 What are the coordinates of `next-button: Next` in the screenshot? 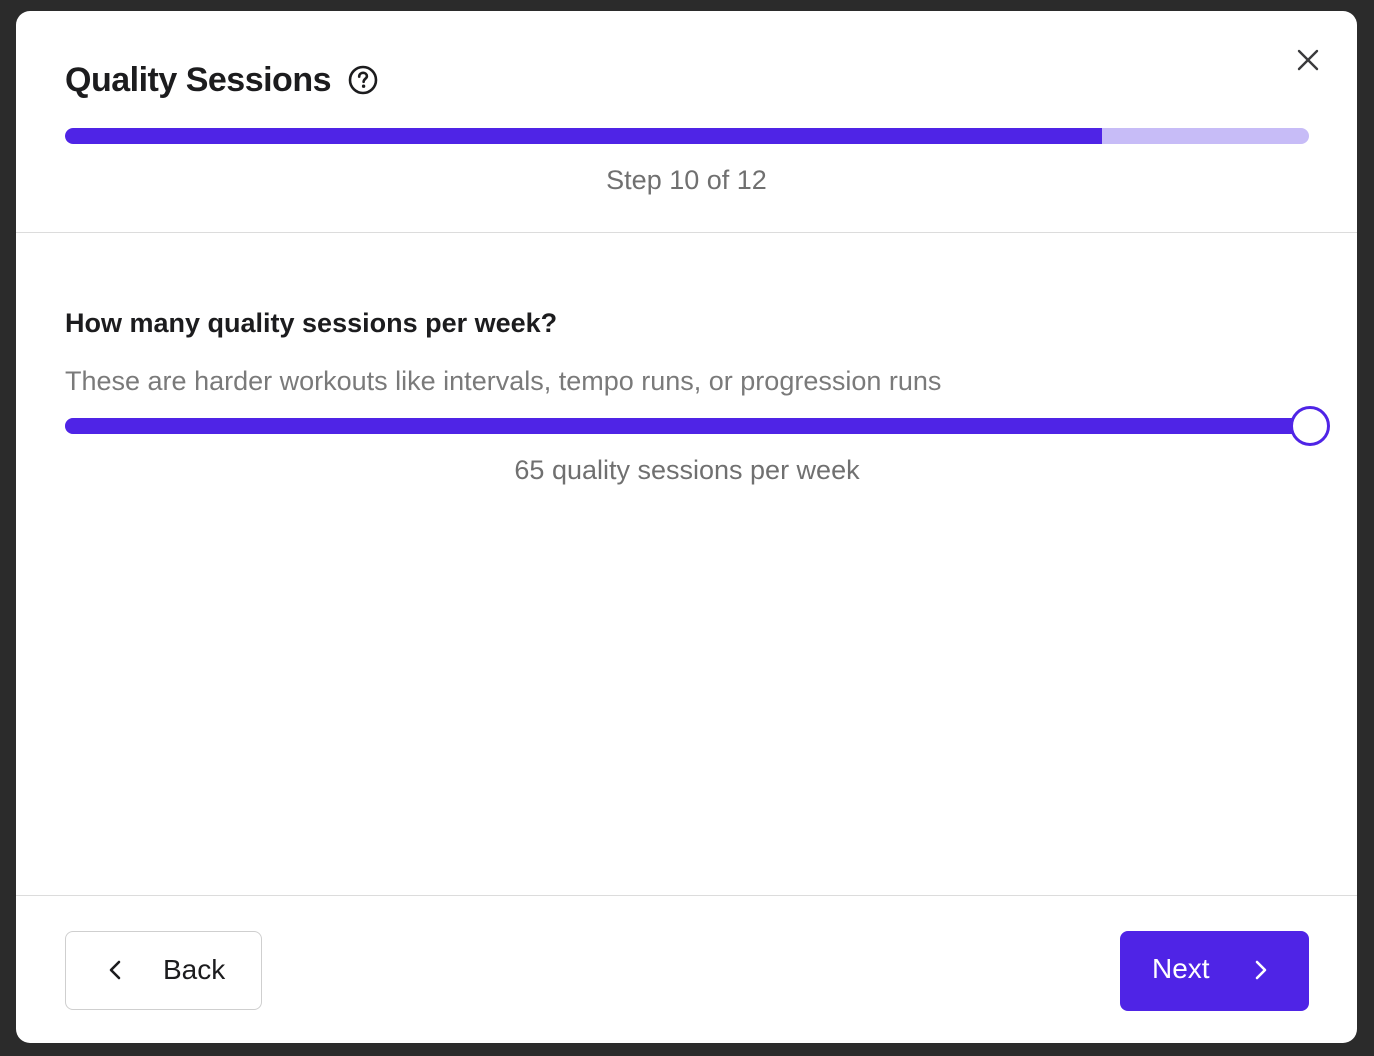 It's located at (1214, 971).